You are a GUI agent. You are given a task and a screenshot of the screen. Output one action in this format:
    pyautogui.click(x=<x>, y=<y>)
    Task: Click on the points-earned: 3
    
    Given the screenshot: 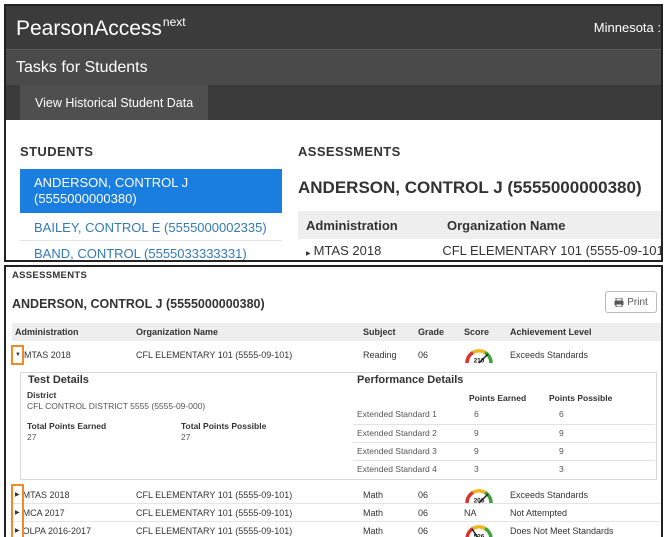 What is the action you would take?
    pyautogui.click(x=476, y=469)
    